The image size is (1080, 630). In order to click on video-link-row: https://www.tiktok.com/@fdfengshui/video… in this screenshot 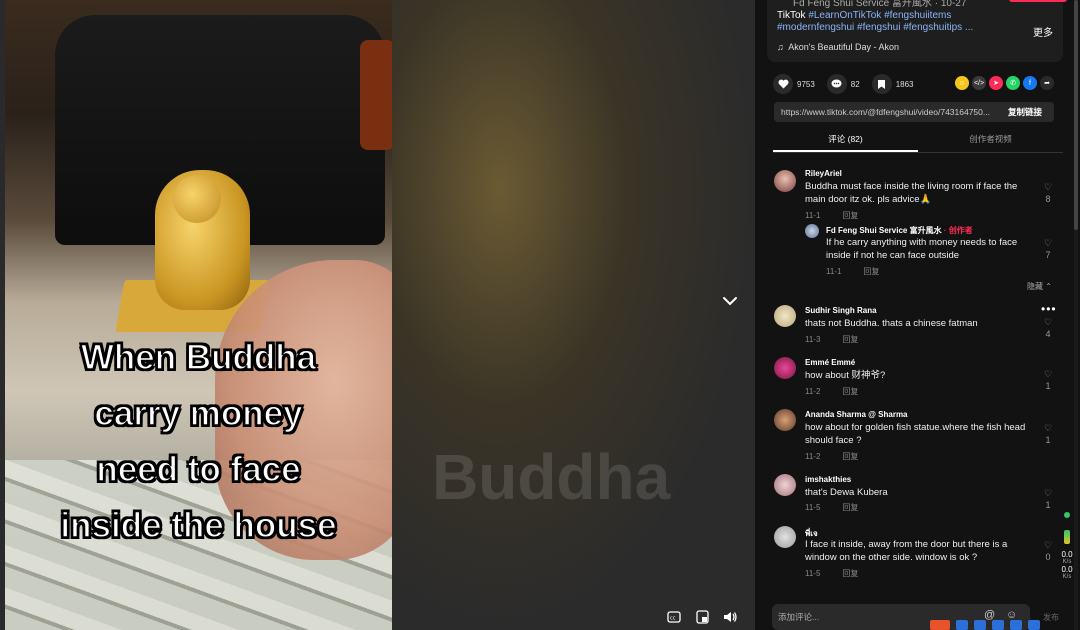, I will do `click(914, 112)`.